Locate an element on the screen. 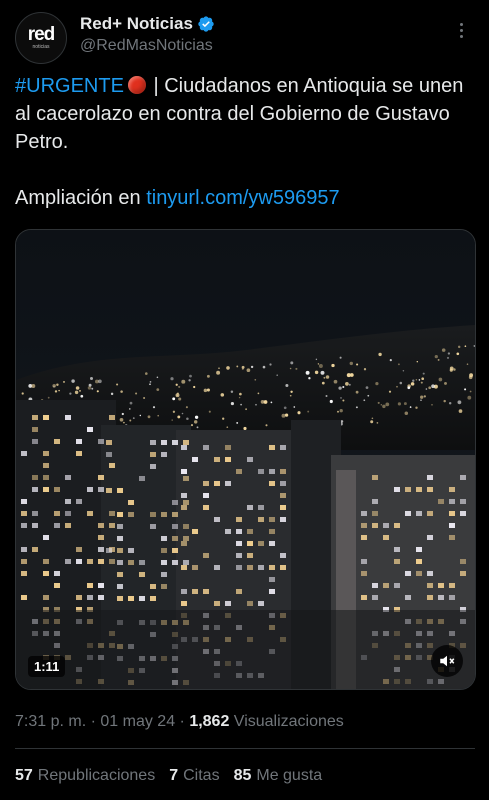  verified-badge-icon is located at coordinates (206, 24).